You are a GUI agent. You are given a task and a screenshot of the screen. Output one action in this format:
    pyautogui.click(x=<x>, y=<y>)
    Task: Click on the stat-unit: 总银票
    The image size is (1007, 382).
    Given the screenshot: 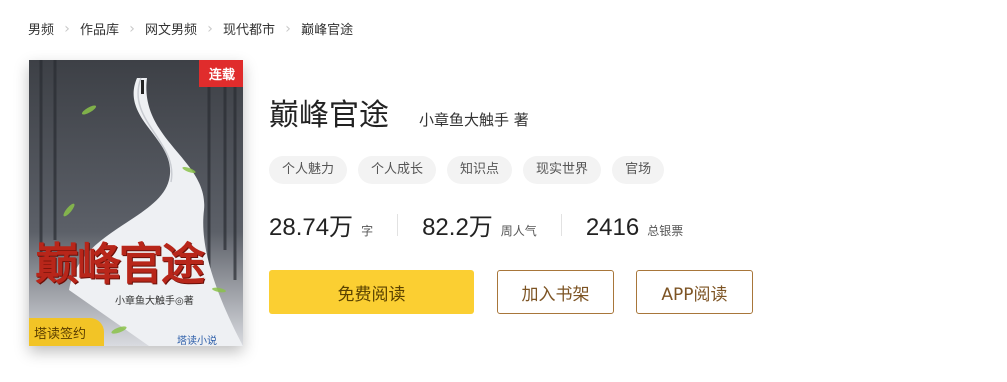 What is the action you would take?
    pyautogui.click(x=665, y=231)
    